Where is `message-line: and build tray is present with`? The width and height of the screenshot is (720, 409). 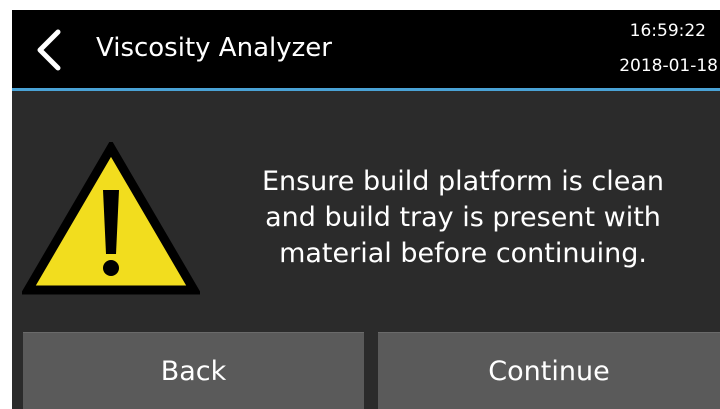 message-line: and build tray is present with is located at coordinates (463, 217).